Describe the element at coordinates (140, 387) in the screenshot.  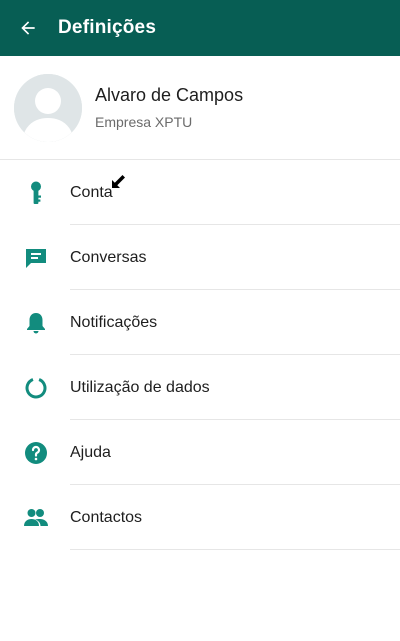
I see `menu-item-label: Utilização de dados` at that location.